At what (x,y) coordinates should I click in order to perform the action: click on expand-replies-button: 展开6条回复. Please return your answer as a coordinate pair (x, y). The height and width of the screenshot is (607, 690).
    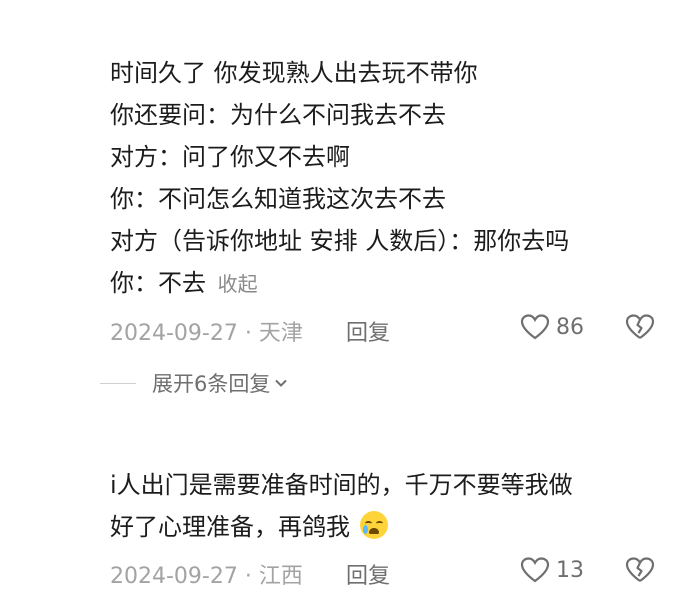
    Looking at the image, I should click on (194, 383).